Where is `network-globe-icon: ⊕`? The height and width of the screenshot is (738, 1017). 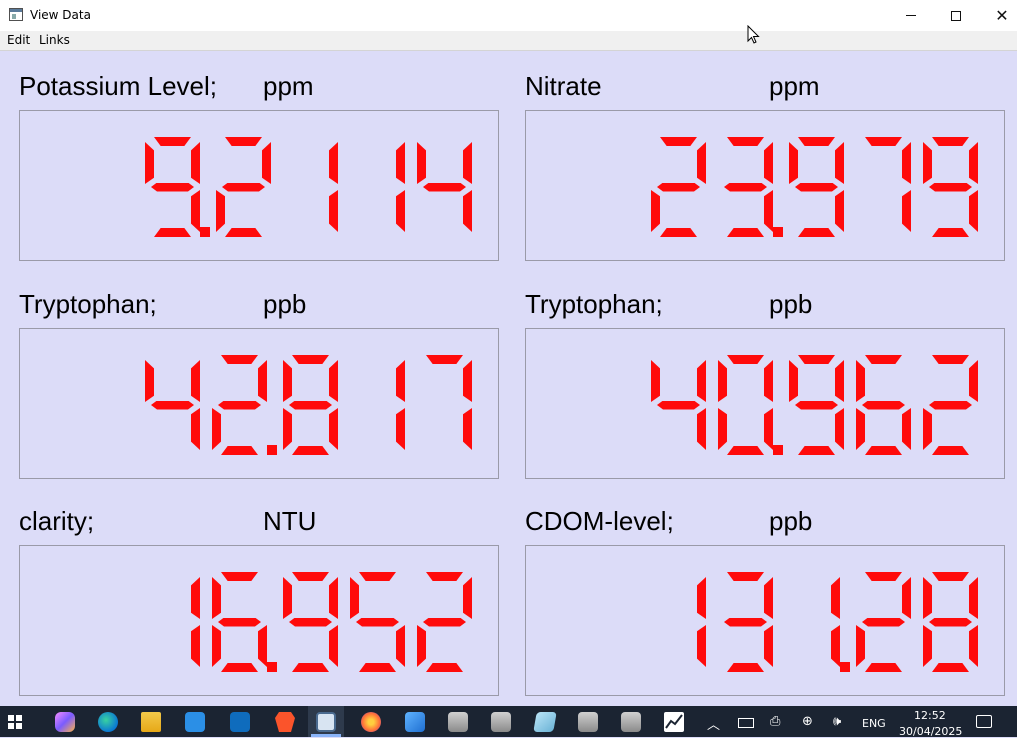 network-globe-icon: ⊕ is located at coordinates (807, 721).